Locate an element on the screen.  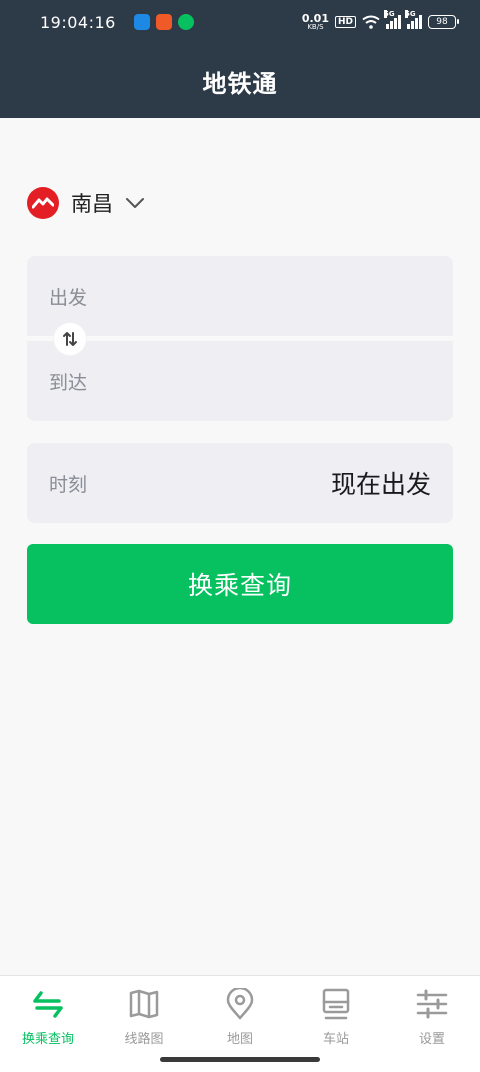
tab-station: 车站 is located at coordinates (336, 1015).